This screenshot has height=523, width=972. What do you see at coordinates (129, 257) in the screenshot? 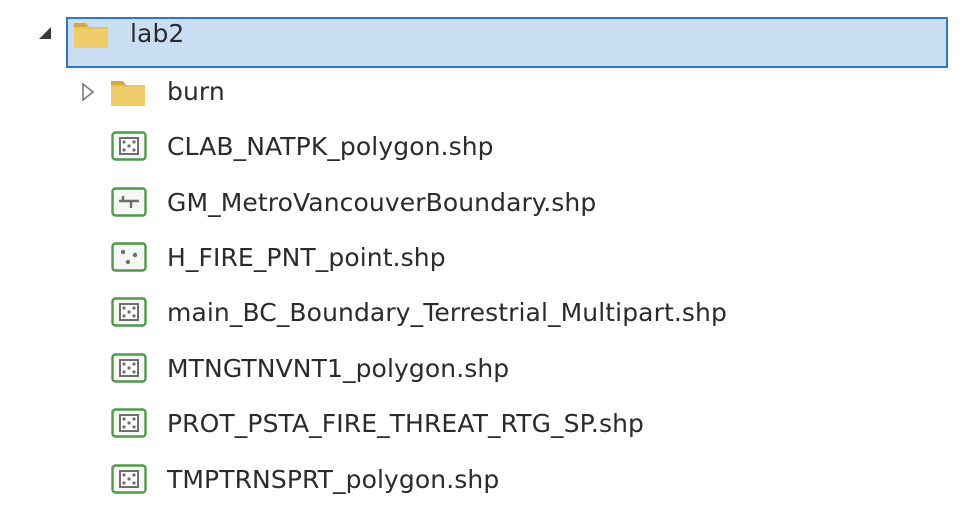
I see `point-shapefile-icon` at bounding box center [129, 257].